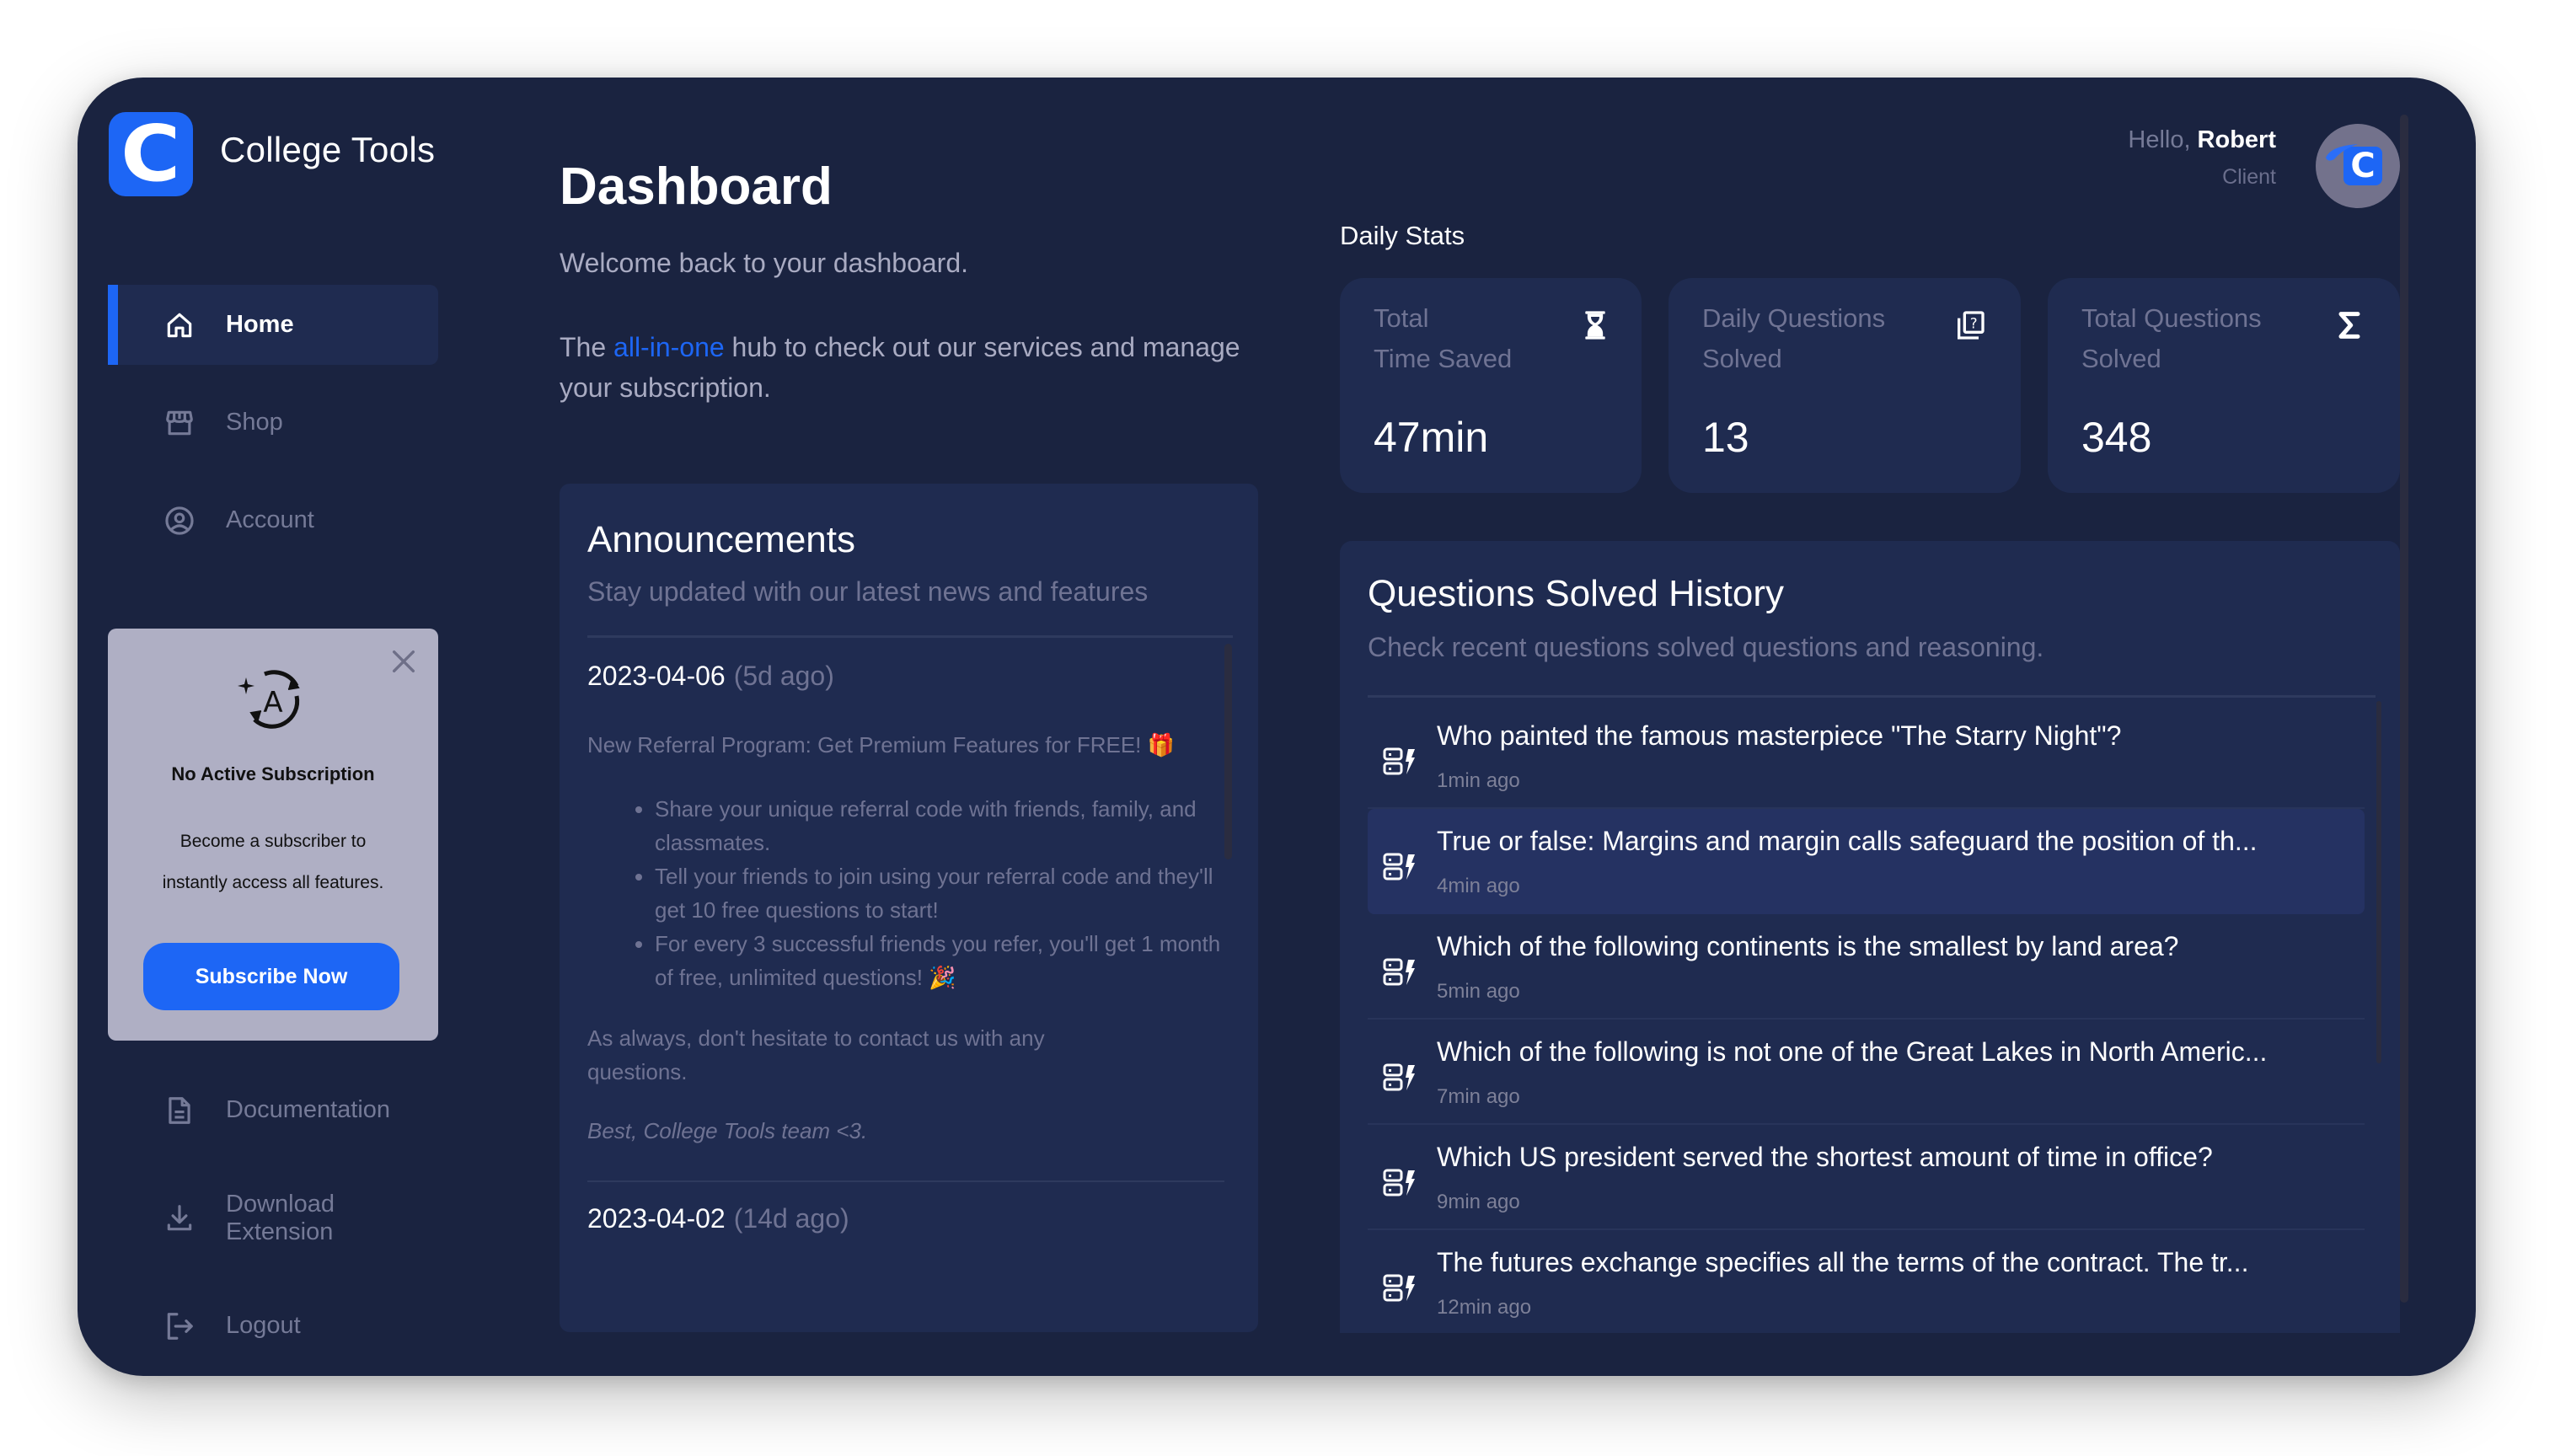 This screenshot has width=2555, height=1456. Describe the element at coordinates (1484, 1307) in the screenshot. I see `history-time-ago: 12min ago` at that location.